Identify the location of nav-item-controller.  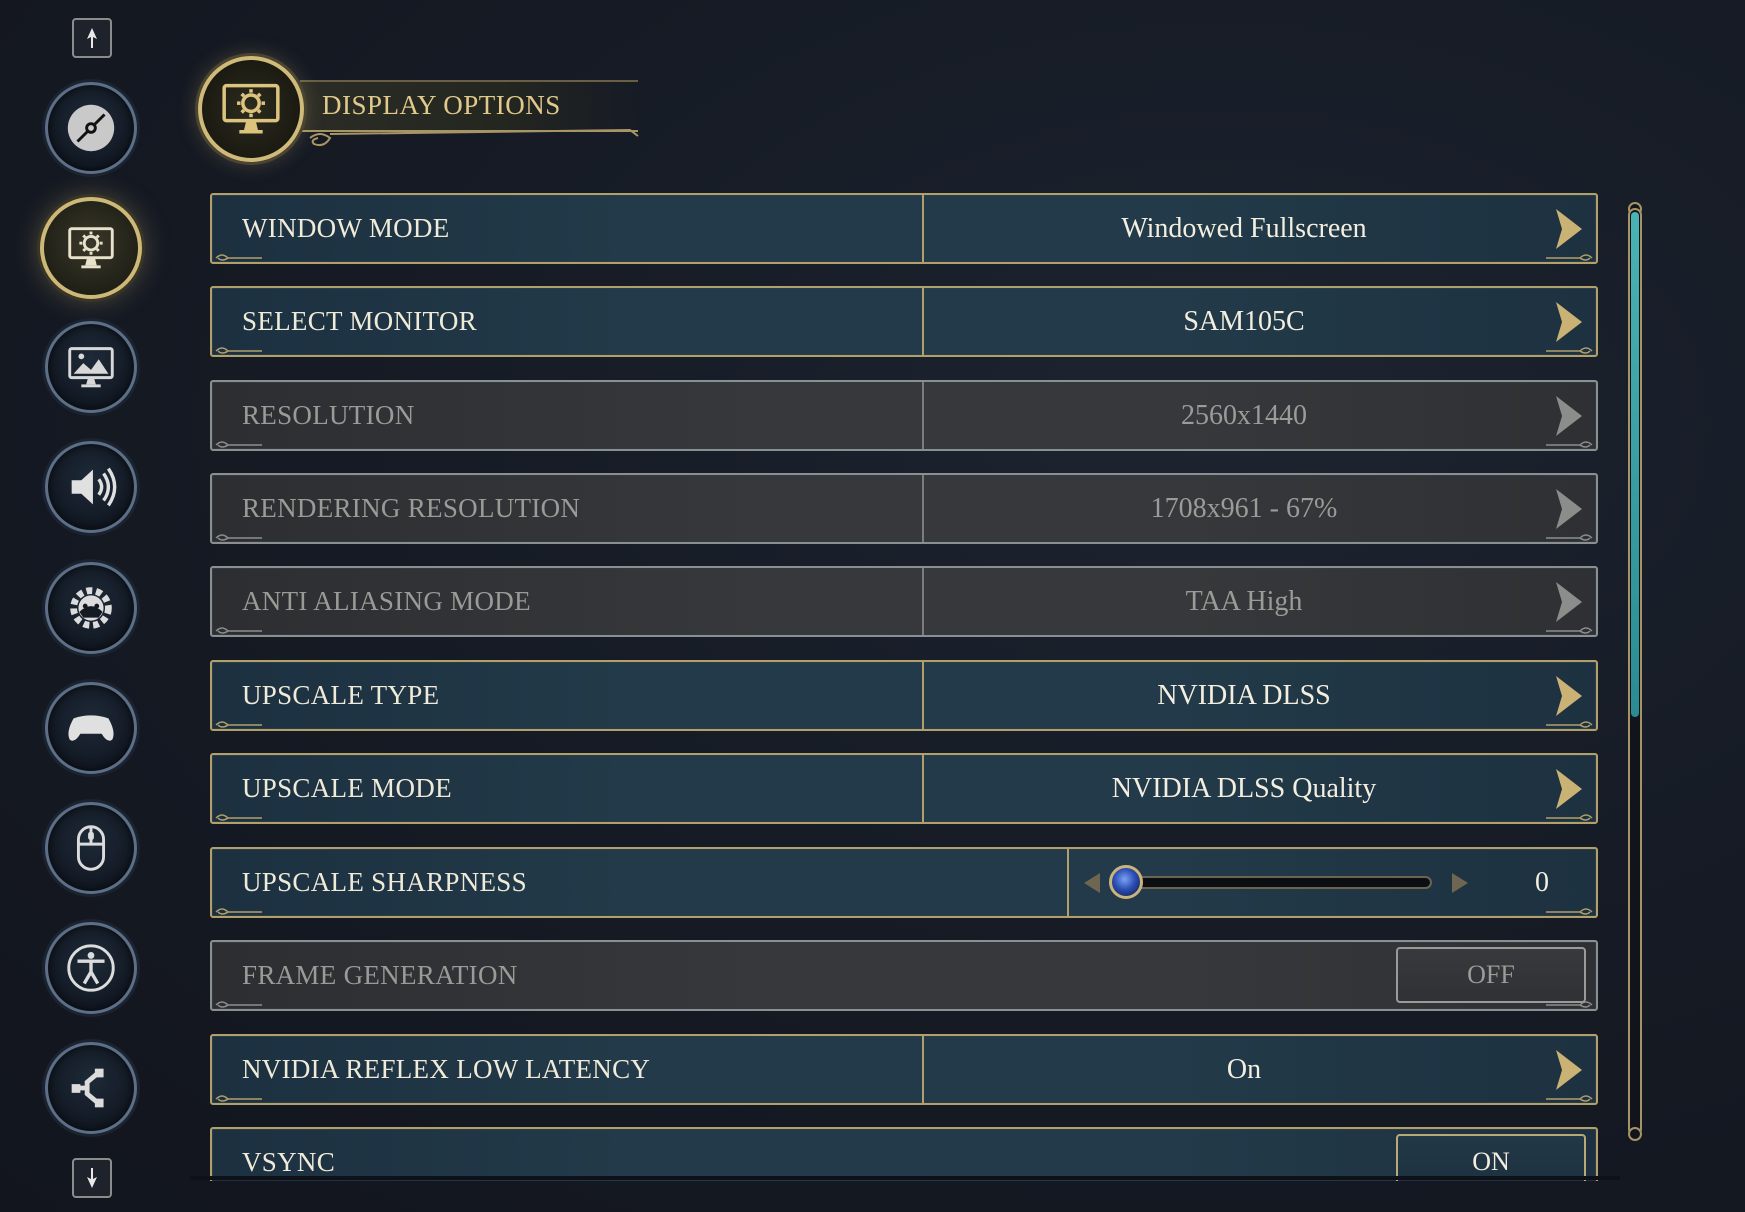
(91, 728).